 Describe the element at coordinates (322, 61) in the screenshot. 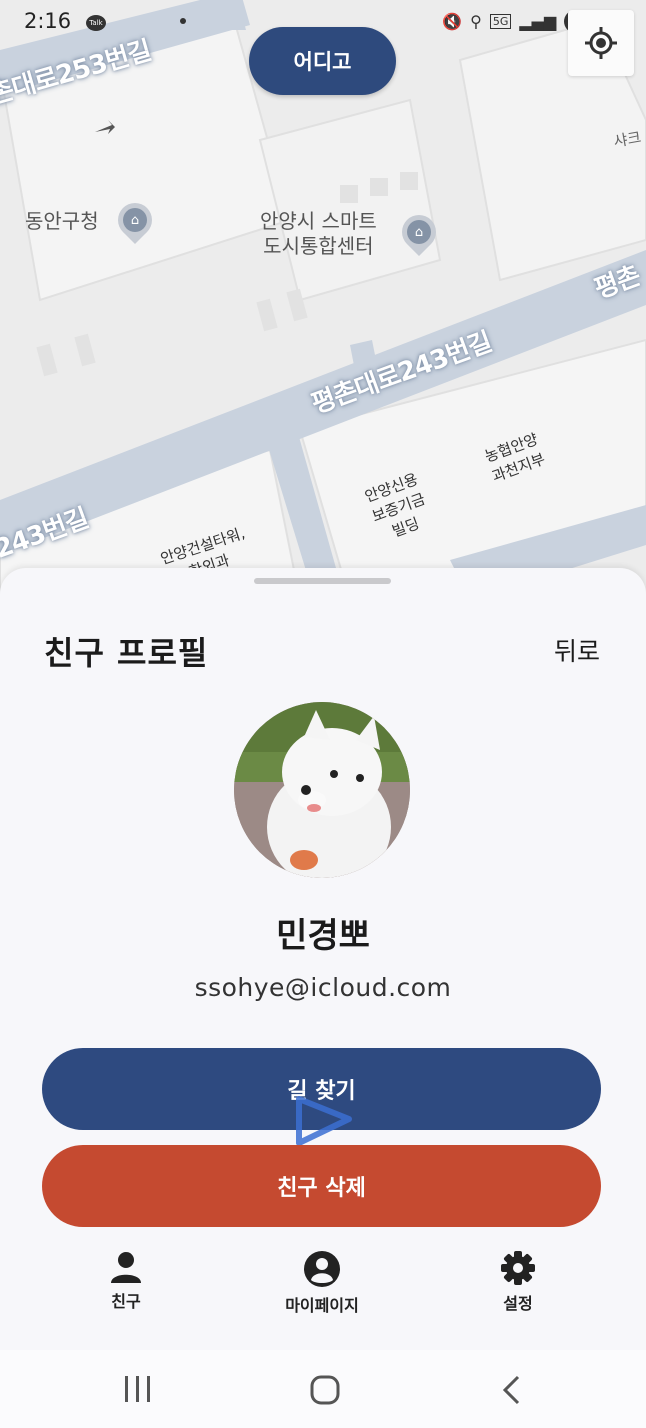

I see `where-button: 어디고` at that location.